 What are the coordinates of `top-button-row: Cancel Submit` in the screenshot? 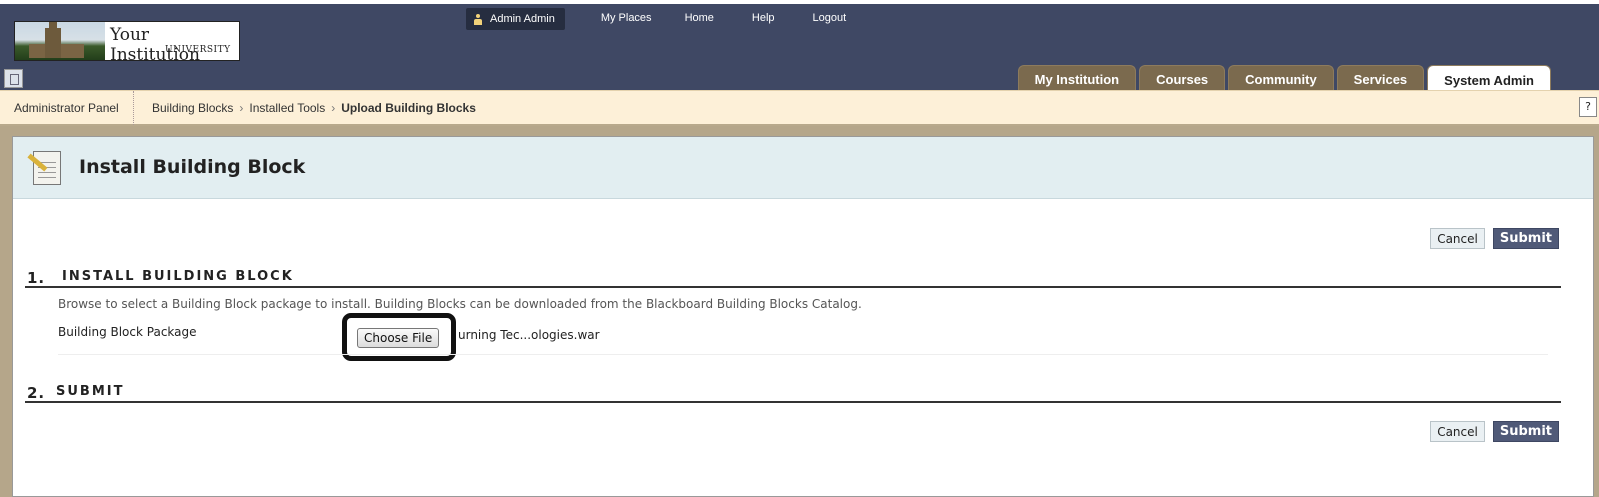 It's located at (1494, 238).